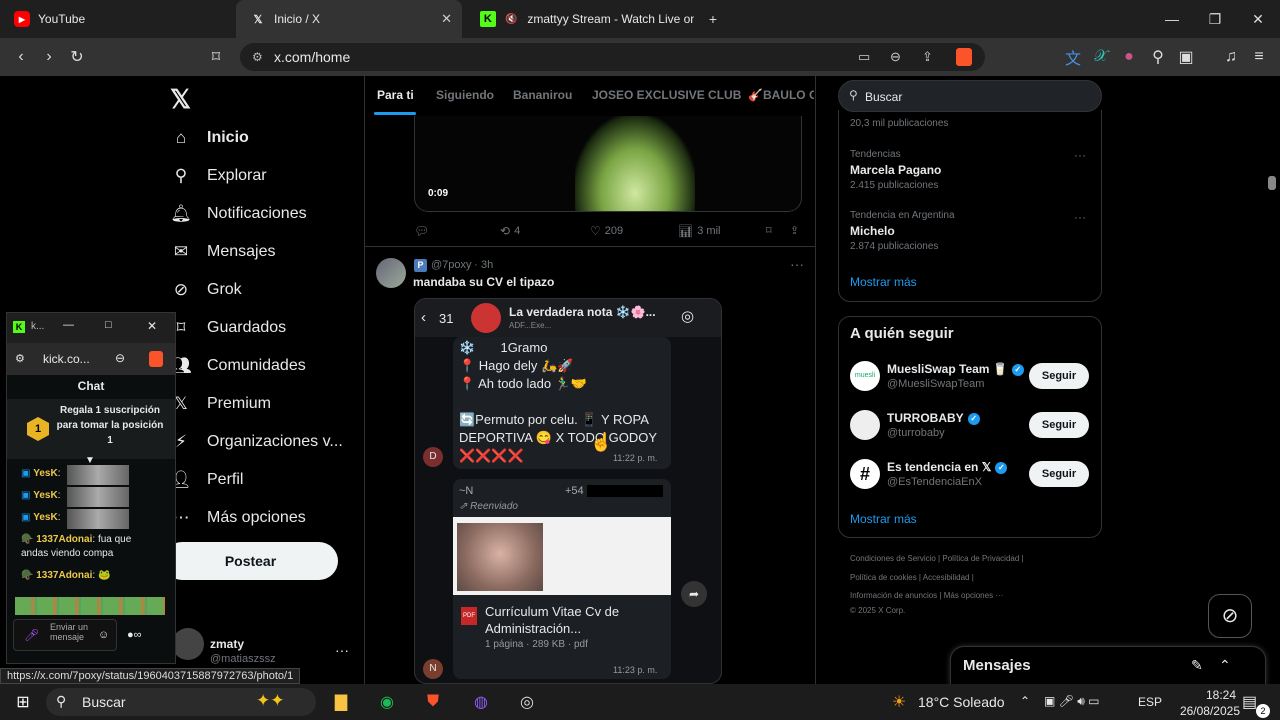 The height and width of the screenshot is (720, 1280). Describe the element at coordinates (961, 702) in the screenshot. I see `weather-text: 18°C Soleado` at that location.